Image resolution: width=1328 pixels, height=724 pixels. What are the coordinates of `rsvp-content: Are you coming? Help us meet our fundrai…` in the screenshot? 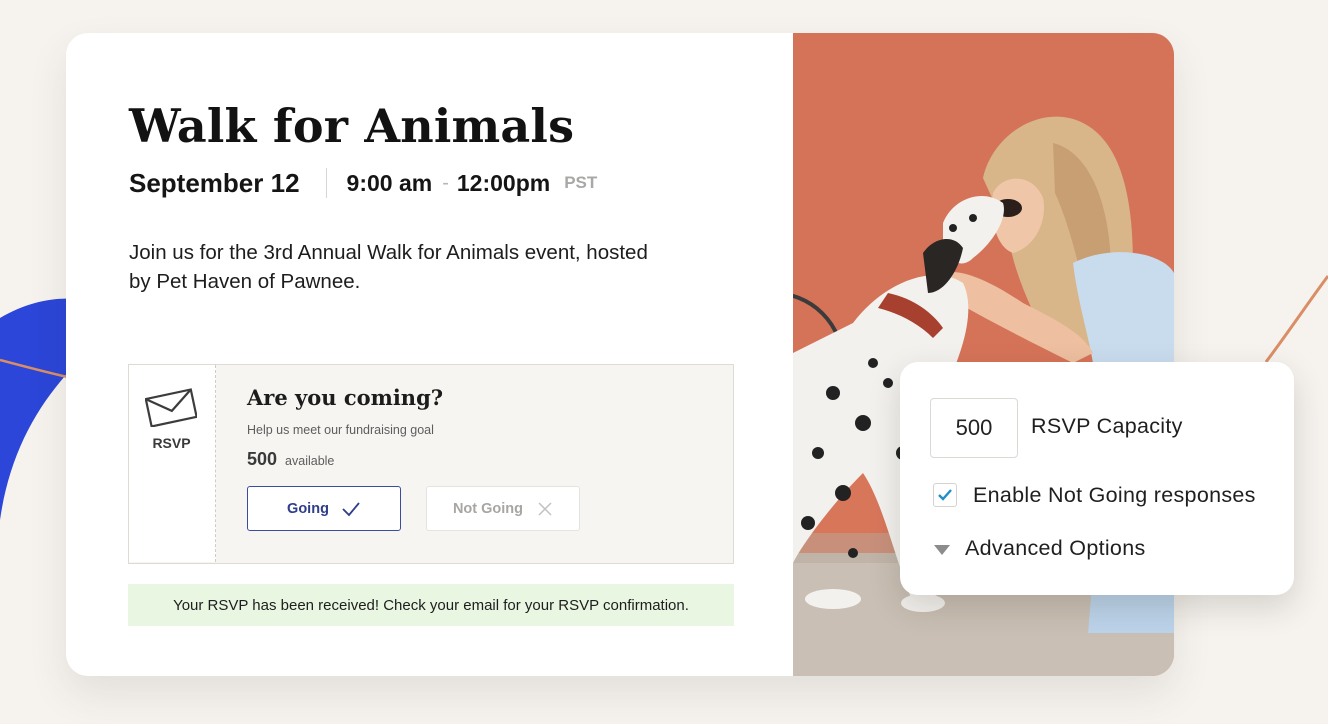 It's located at (485, 458).